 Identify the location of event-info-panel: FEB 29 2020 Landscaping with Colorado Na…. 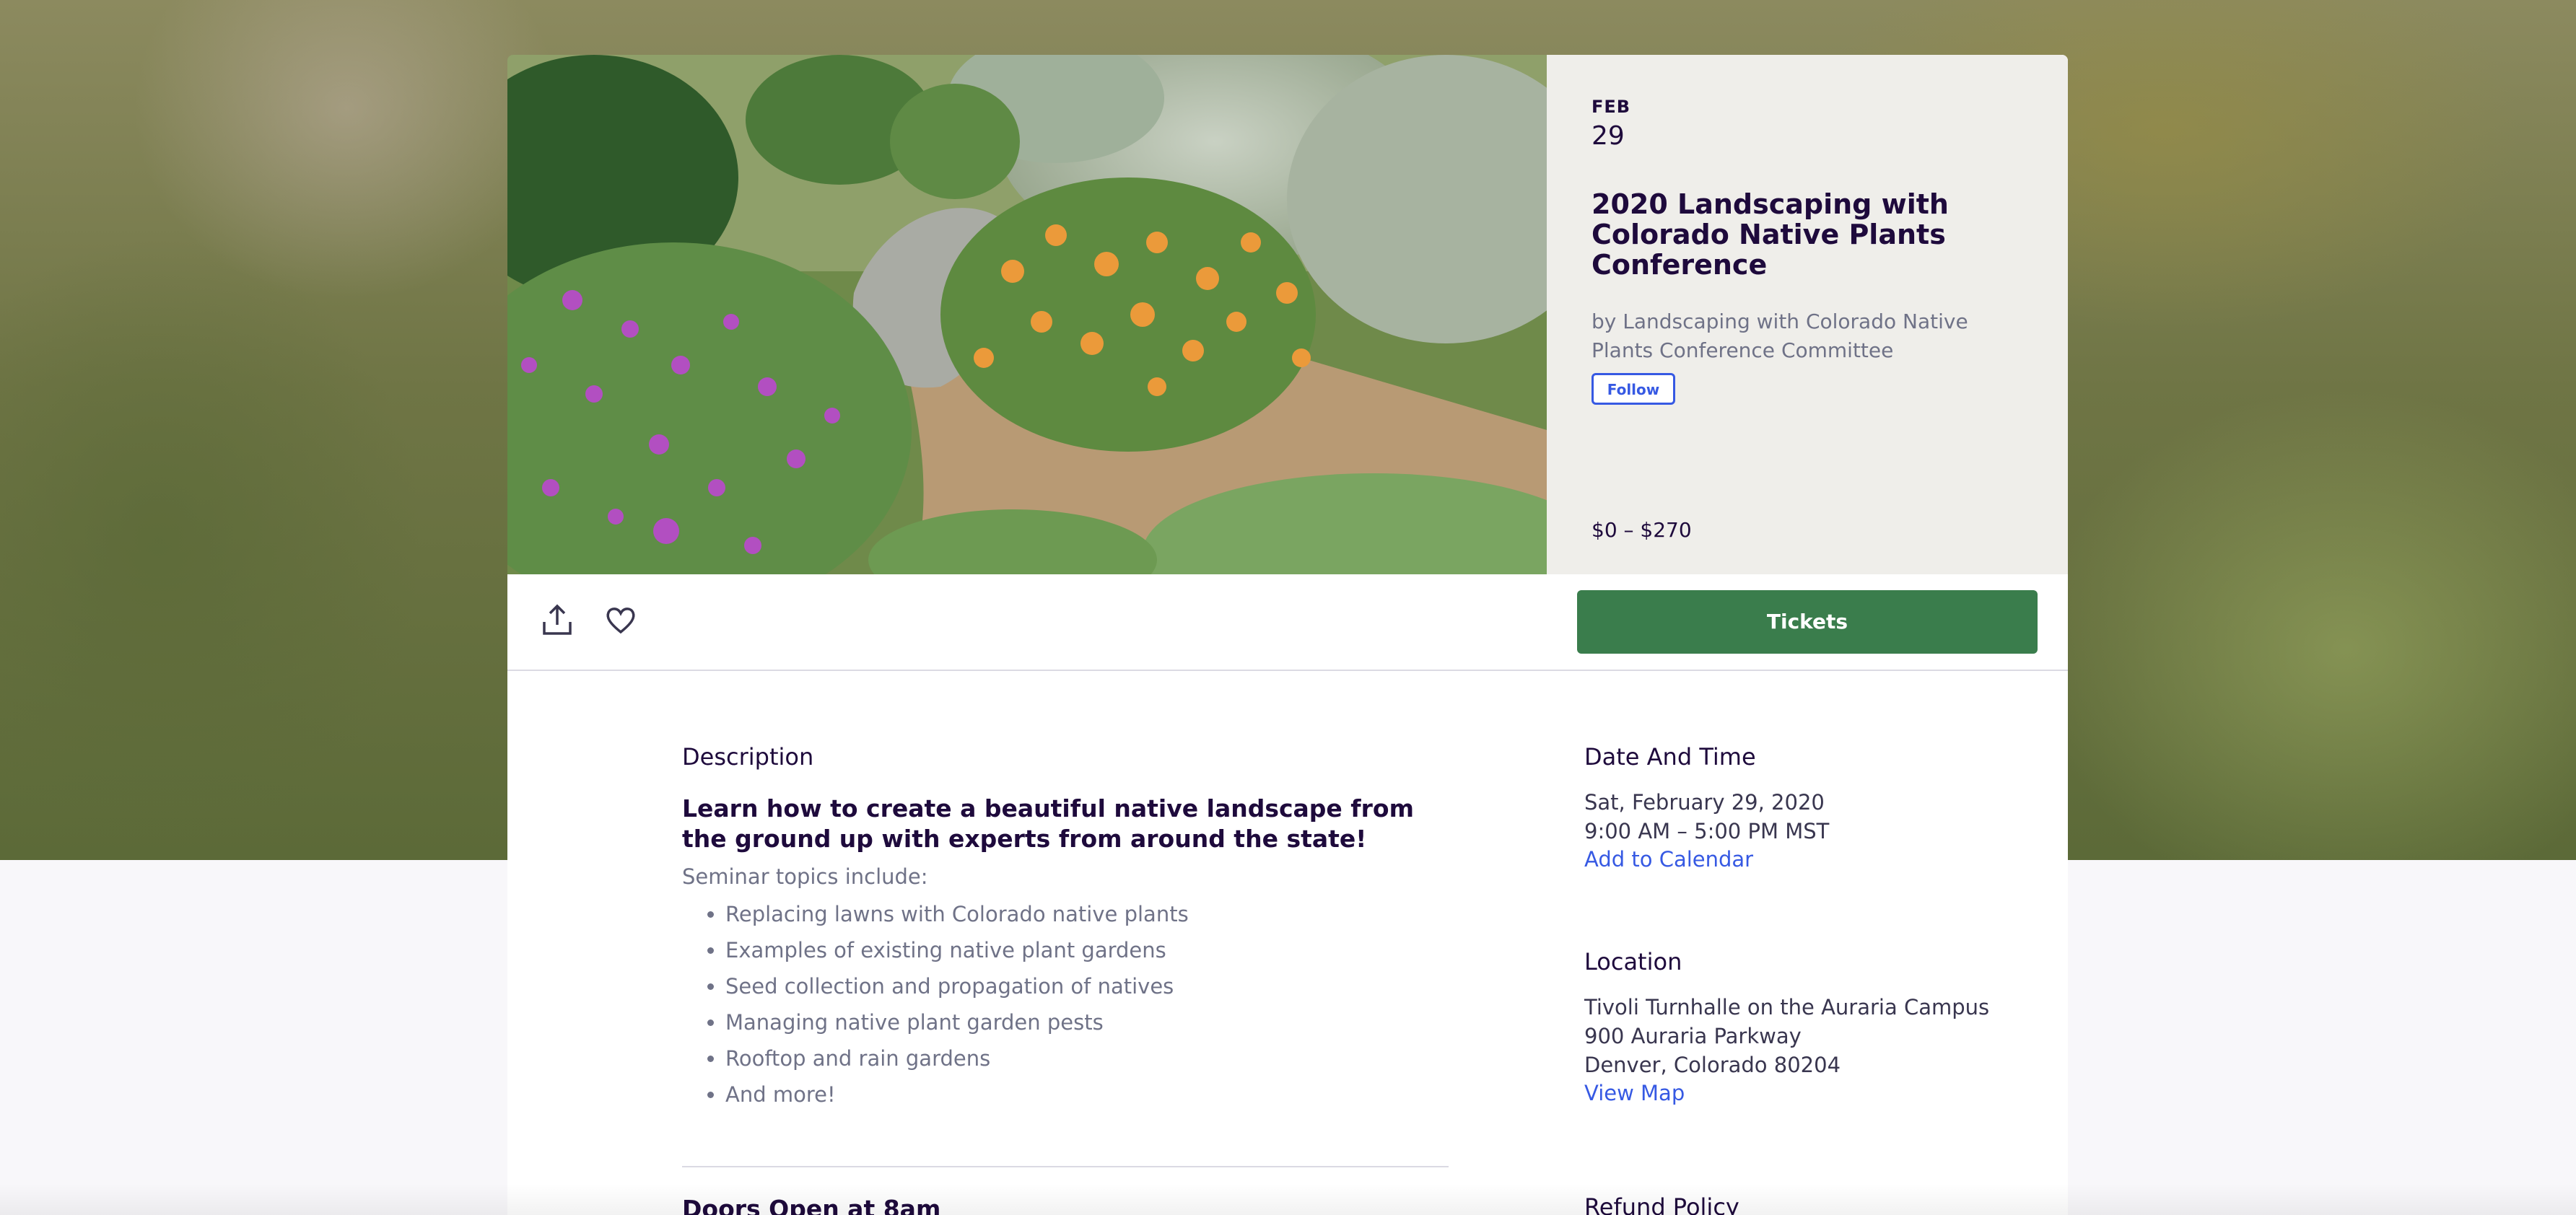
(1807, 314).